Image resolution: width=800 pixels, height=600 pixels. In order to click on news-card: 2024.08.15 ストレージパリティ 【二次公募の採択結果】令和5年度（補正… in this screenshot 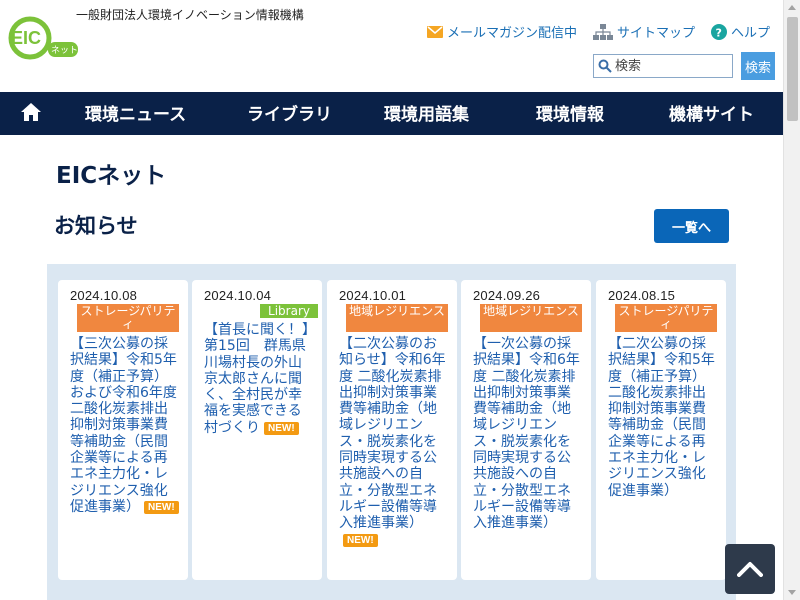, I will do `click(661, 430)`.